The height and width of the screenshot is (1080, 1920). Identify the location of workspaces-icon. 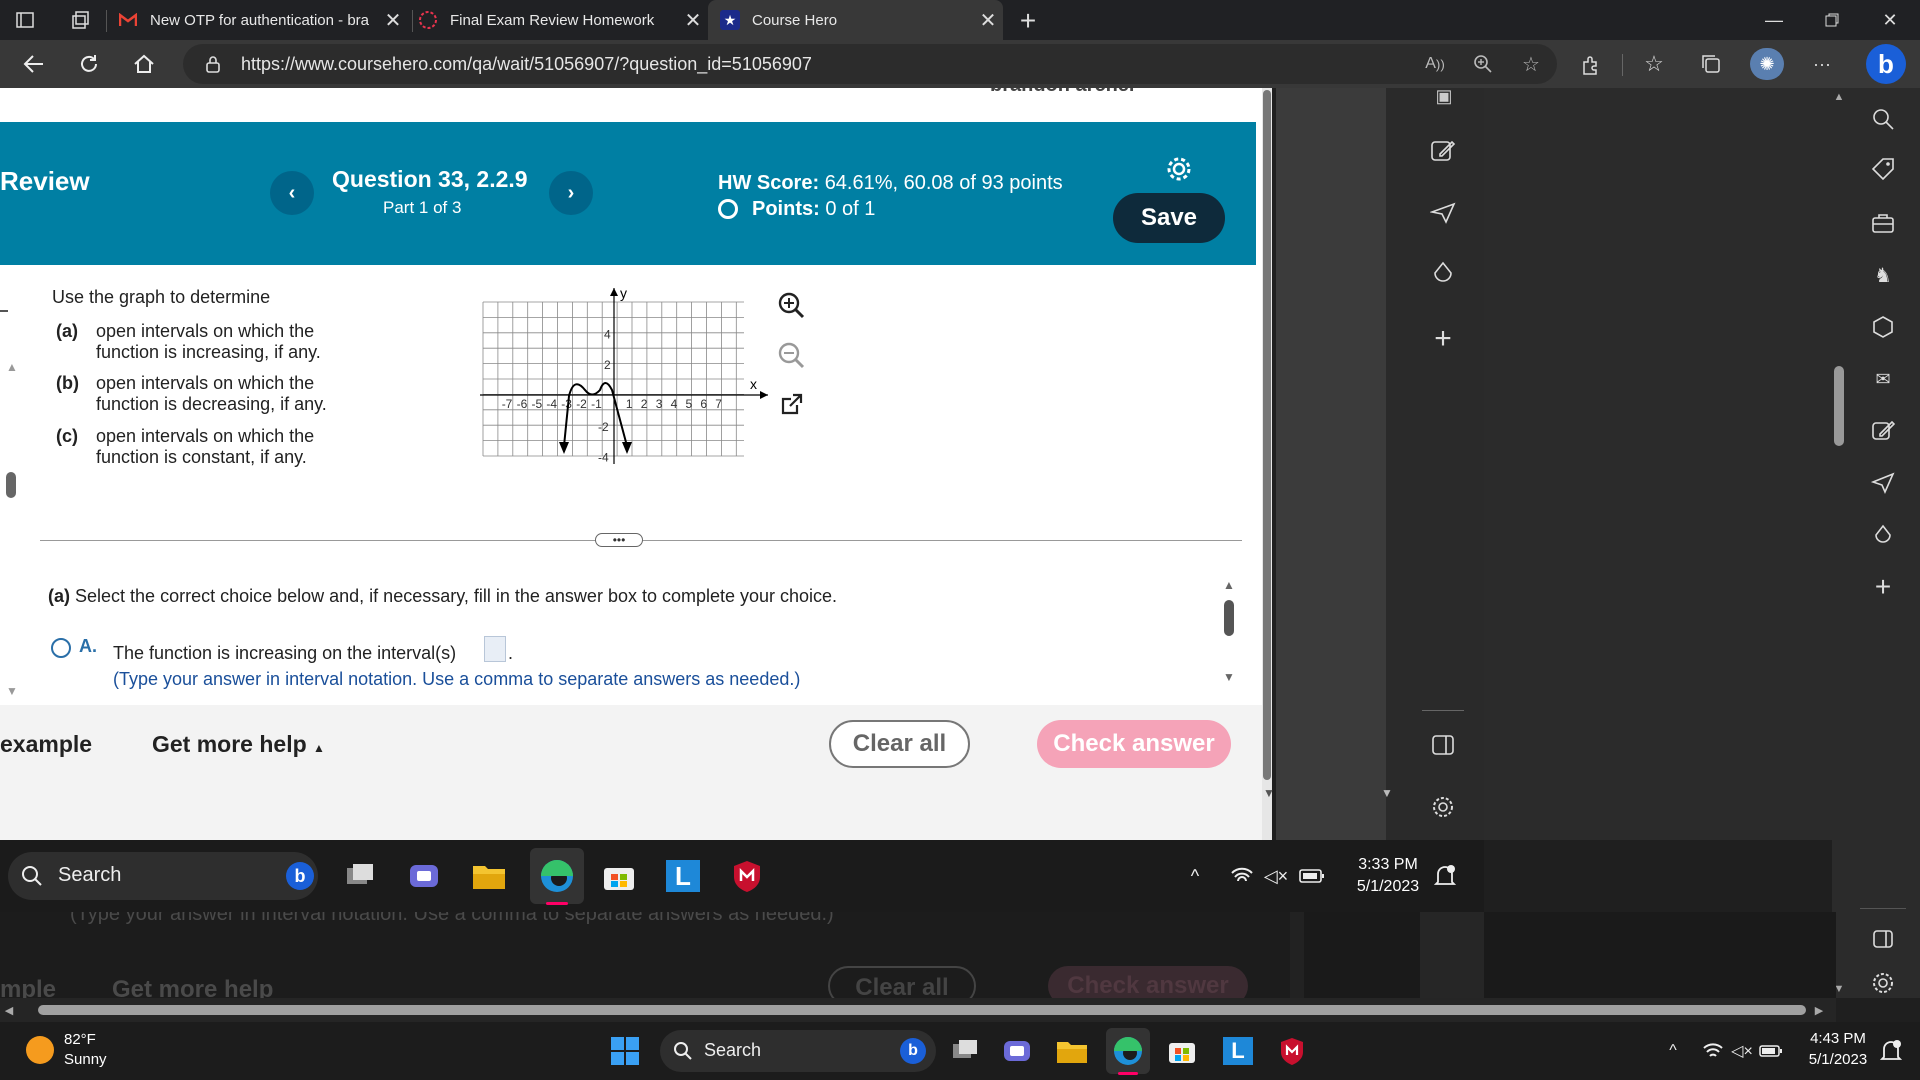
(81, 20).